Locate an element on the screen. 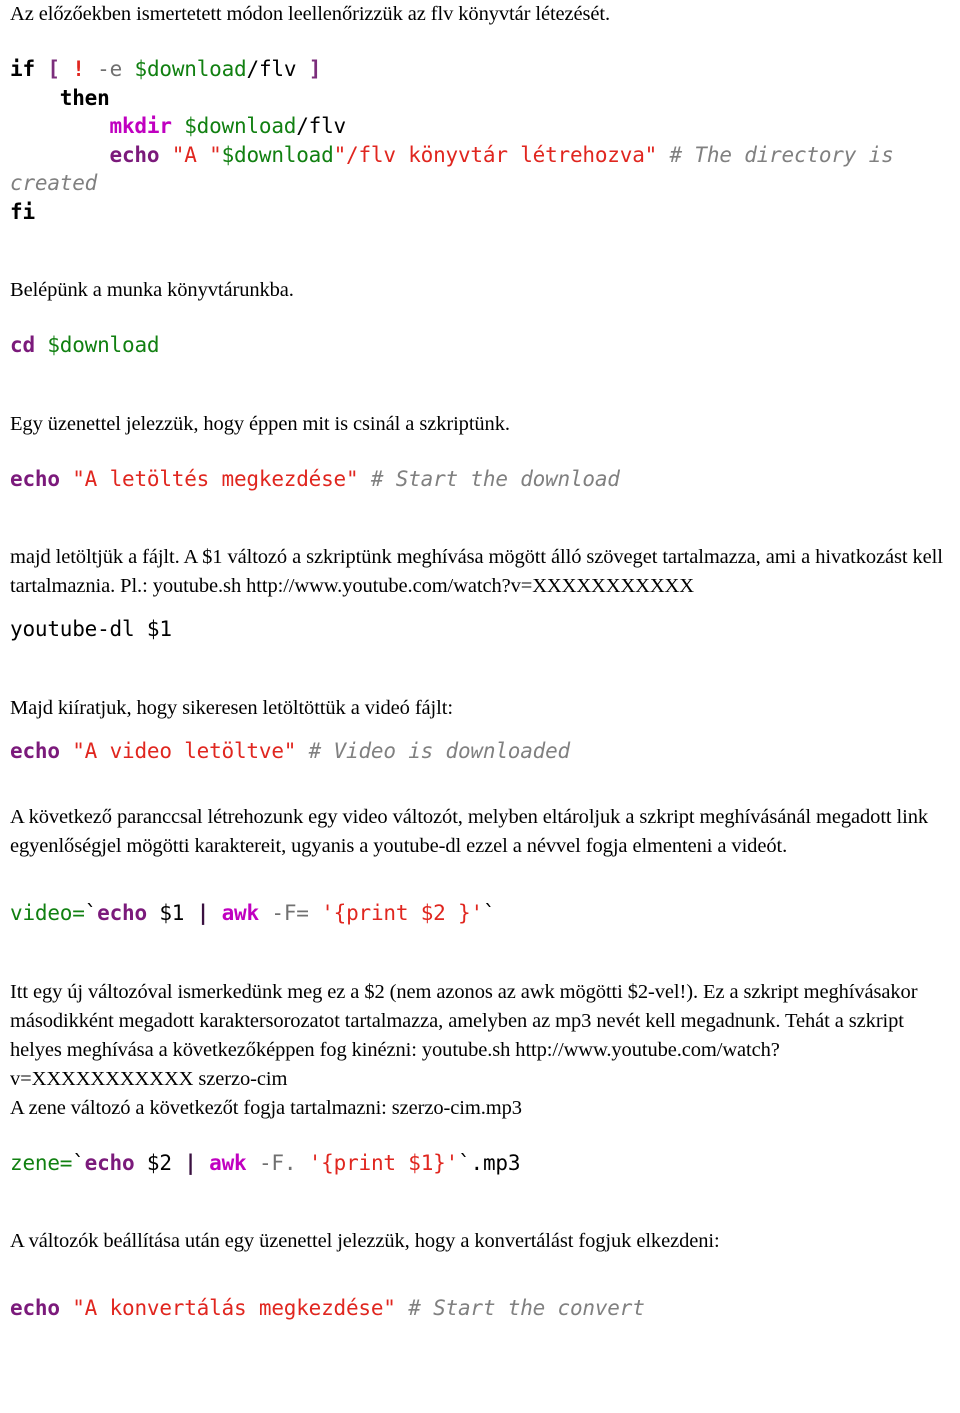  token-mkdir-var: $download is located at coordinates (240, 126).